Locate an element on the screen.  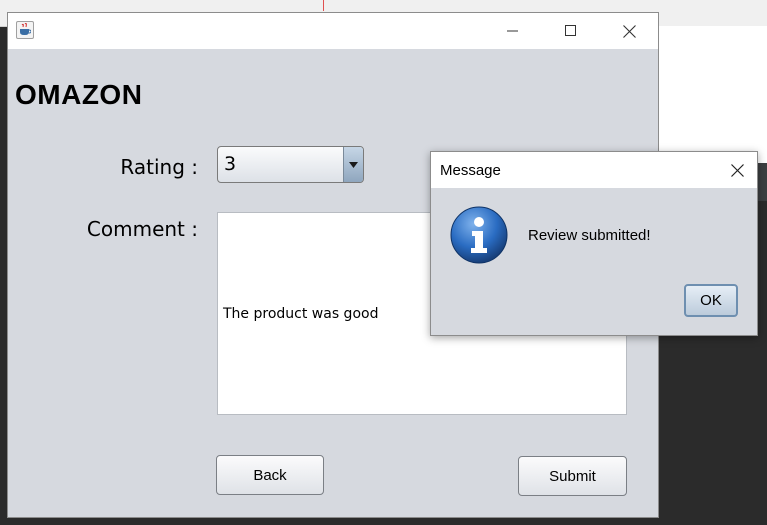
back-button: Back is located at coordinates (270, 475).